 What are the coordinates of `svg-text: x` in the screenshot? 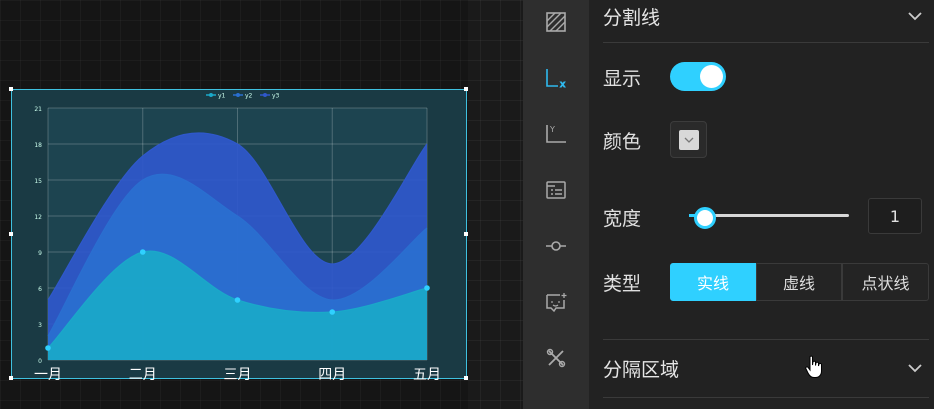 It's located at (563, 84).